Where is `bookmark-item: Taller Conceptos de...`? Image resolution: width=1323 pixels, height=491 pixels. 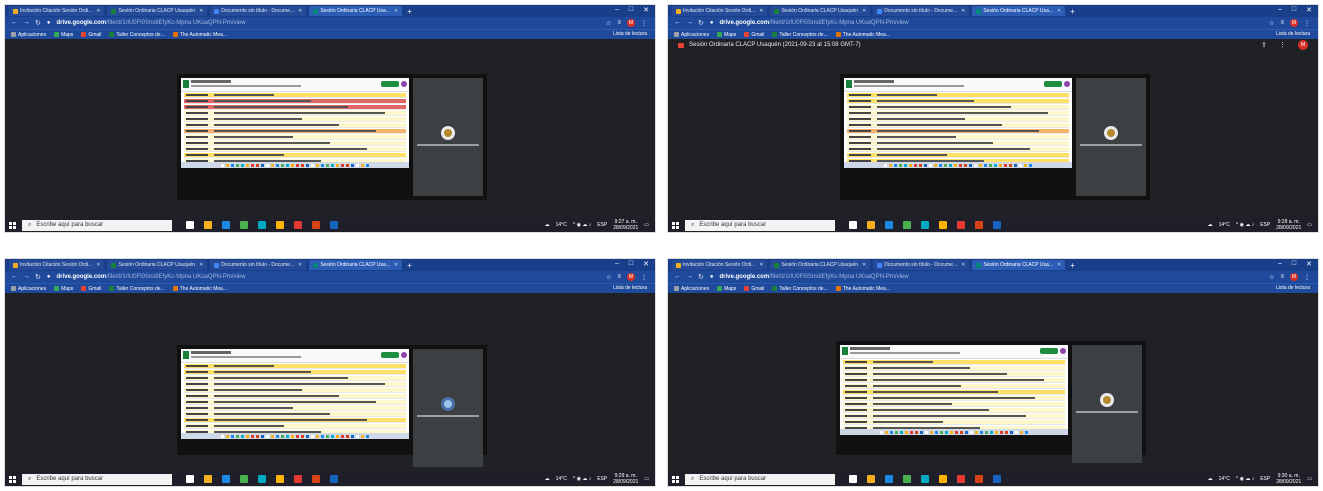 bookmark-item: Taller Conceptos de... is located at coordinates (137, 35).